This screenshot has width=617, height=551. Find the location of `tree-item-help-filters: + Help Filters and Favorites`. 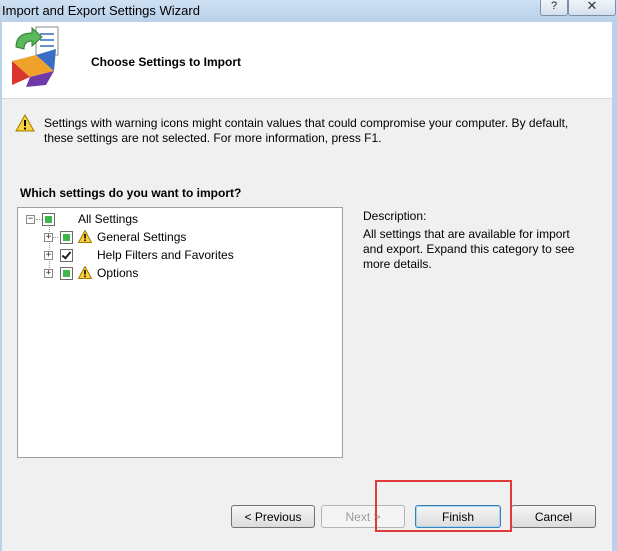

tree-item-help-filters: + Help Filters and Favorites is located at coordinates (178, 255).